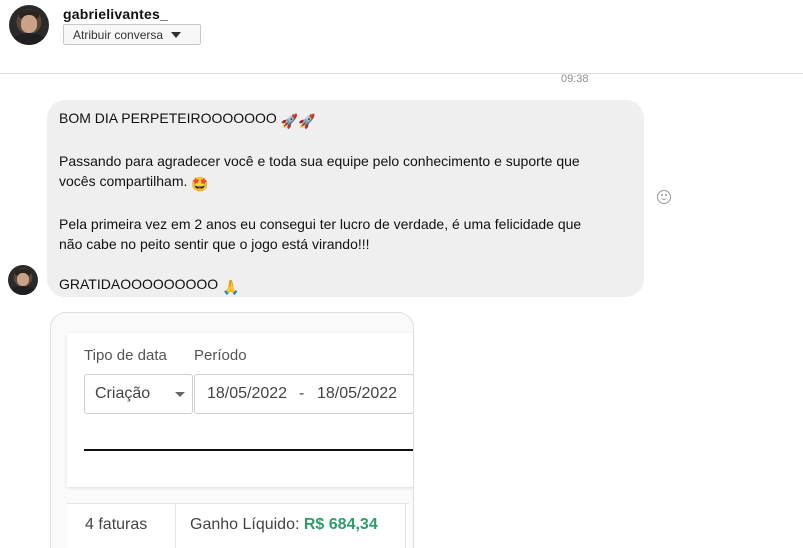  What do you see at coordinates (200, 184) in the screenshot?
I see `star-struck-emoji: 🤩` at bounding box center [200, 184].